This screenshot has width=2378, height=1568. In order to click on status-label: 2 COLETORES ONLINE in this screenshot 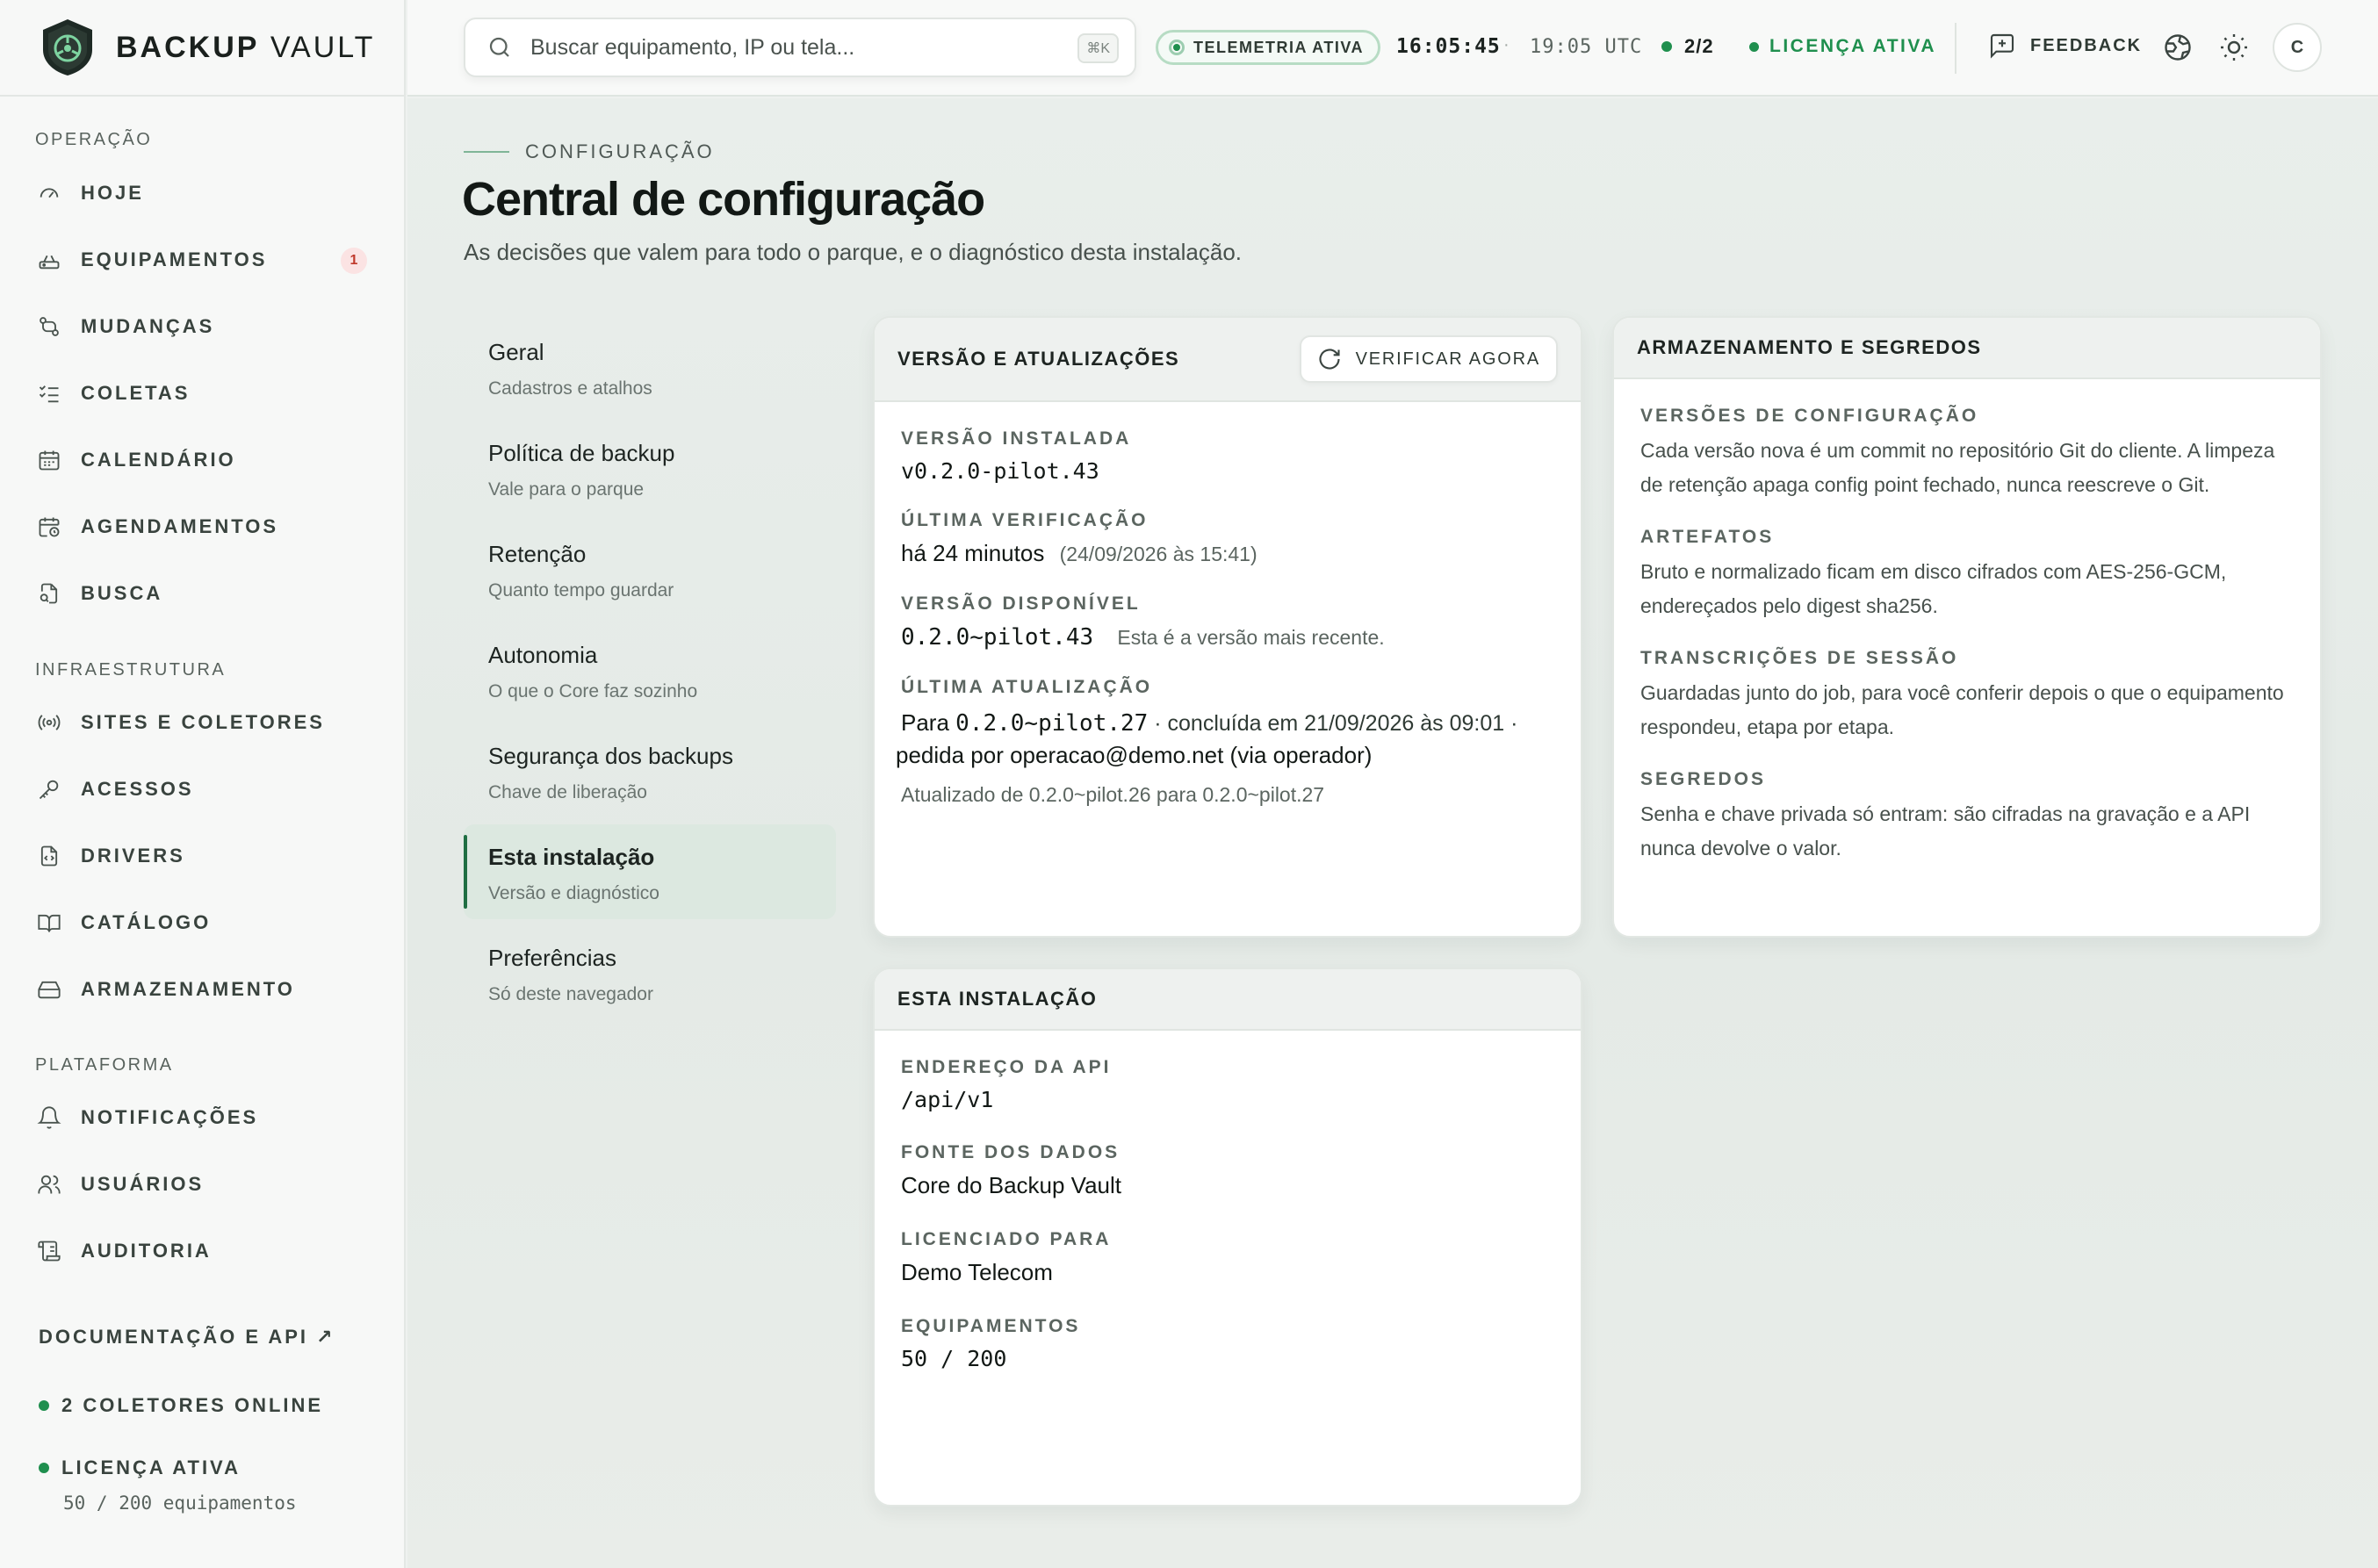, I will do `click(192, 1405)`.